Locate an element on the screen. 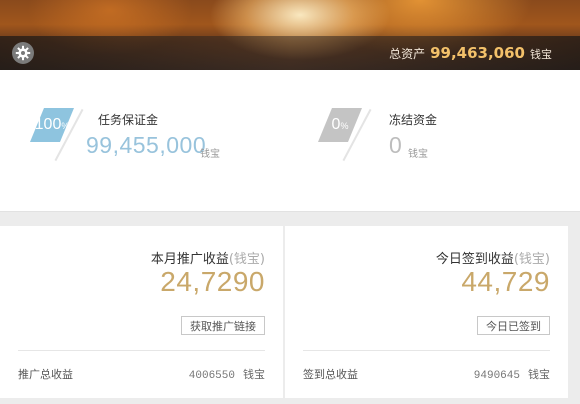 This screenshot has width=580, height=404. get-promotion-link-button: 获取推广链接 is located at coordinates (223, 325).